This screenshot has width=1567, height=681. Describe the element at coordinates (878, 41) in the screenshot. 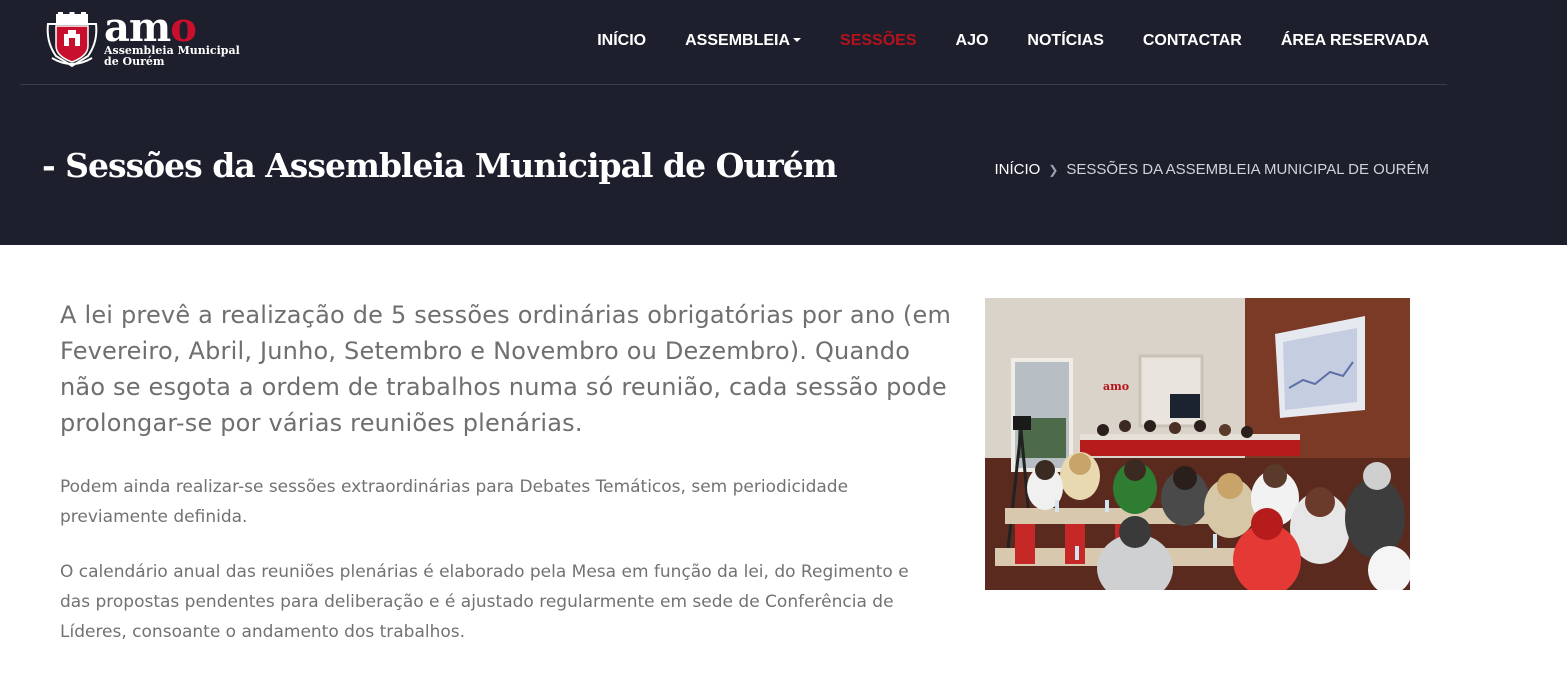

I see `nav-item-sessoes: SESSÕES` at that location.